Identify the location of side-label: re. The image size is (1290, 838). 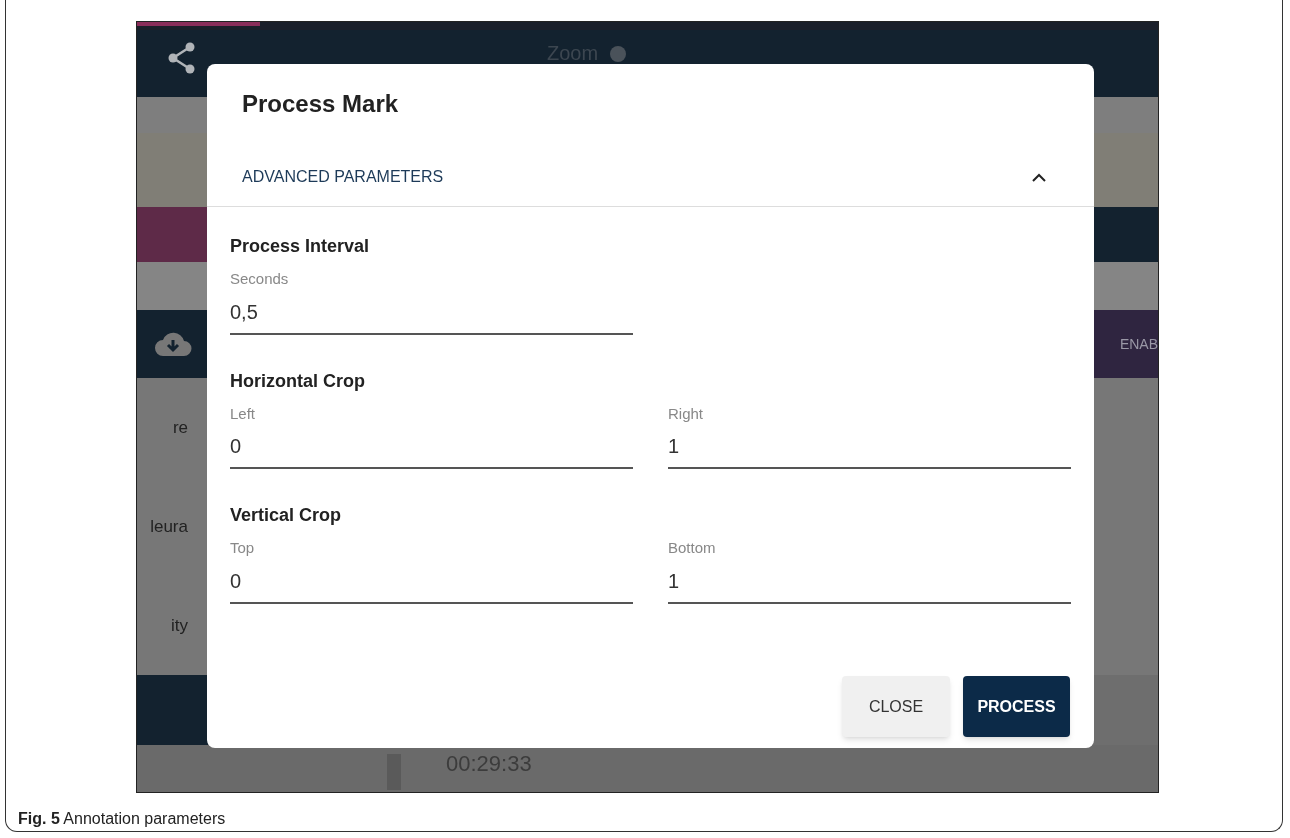
(180, 427).